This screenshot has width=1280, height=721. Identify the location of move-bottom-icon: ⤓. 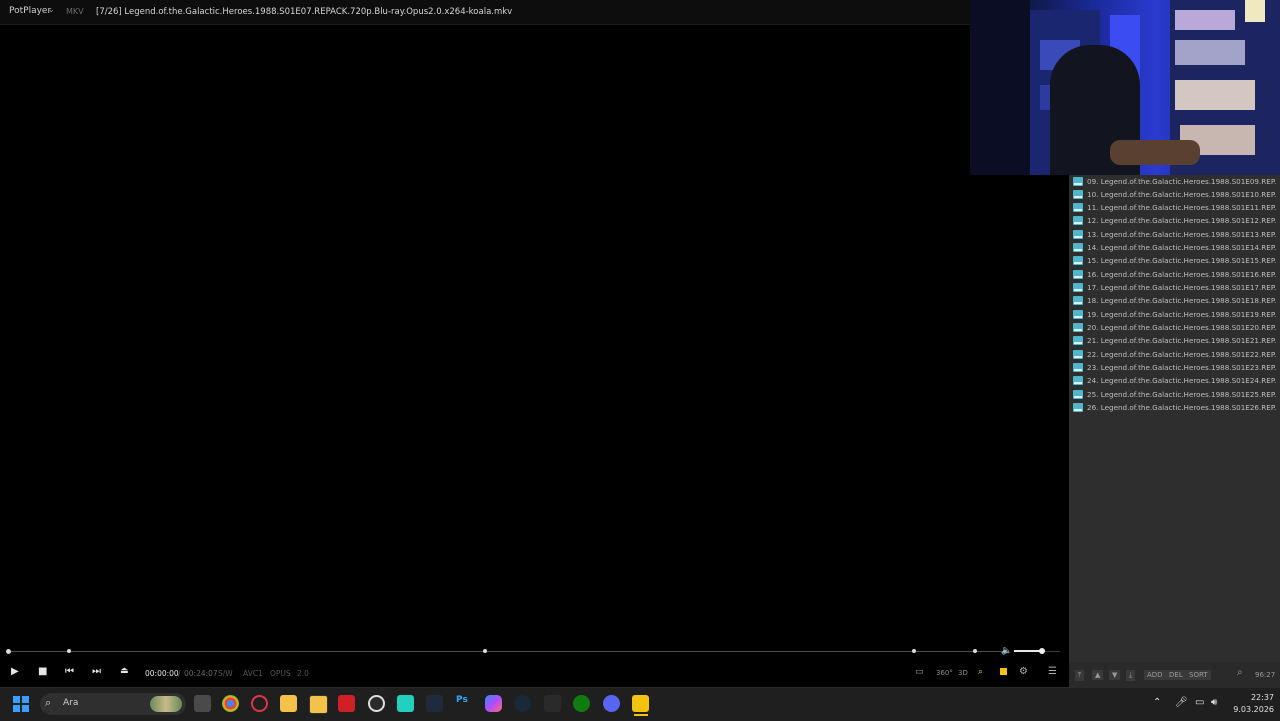
(1131, 675).